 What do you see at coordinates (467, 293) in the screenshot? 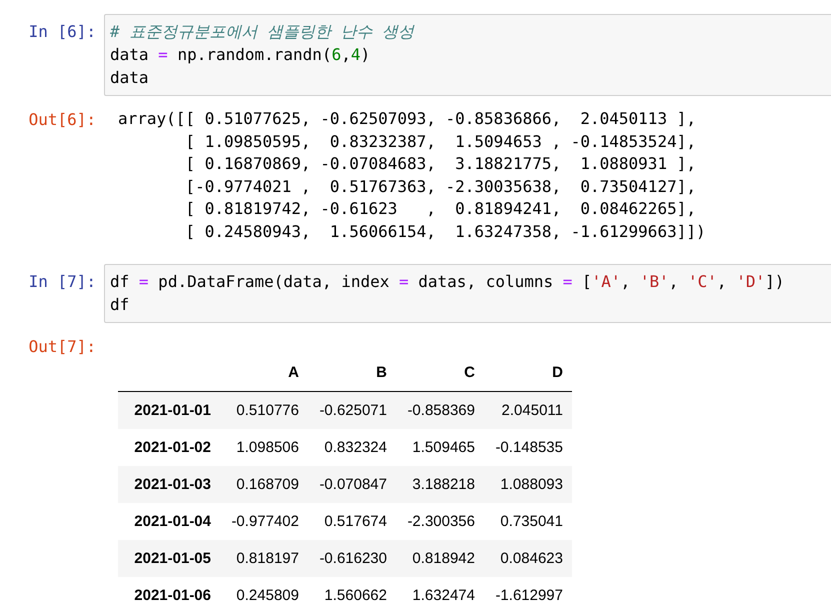
I see `code-editor: df = pd.DataFrame(data, index = datas, columns = ['A', 'B', 'C', 'D']) df` at bounding box center [467, 293].